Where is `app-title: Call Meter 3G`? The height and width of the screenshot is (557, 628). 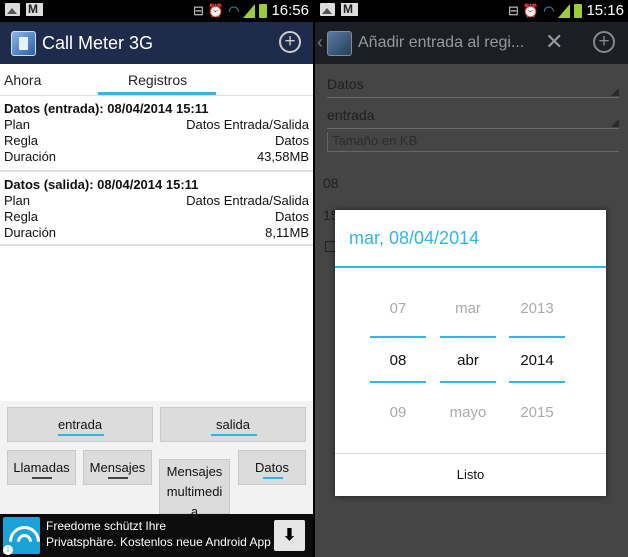
app-title: Call Meter 3G is located at coordinates (98, 43).